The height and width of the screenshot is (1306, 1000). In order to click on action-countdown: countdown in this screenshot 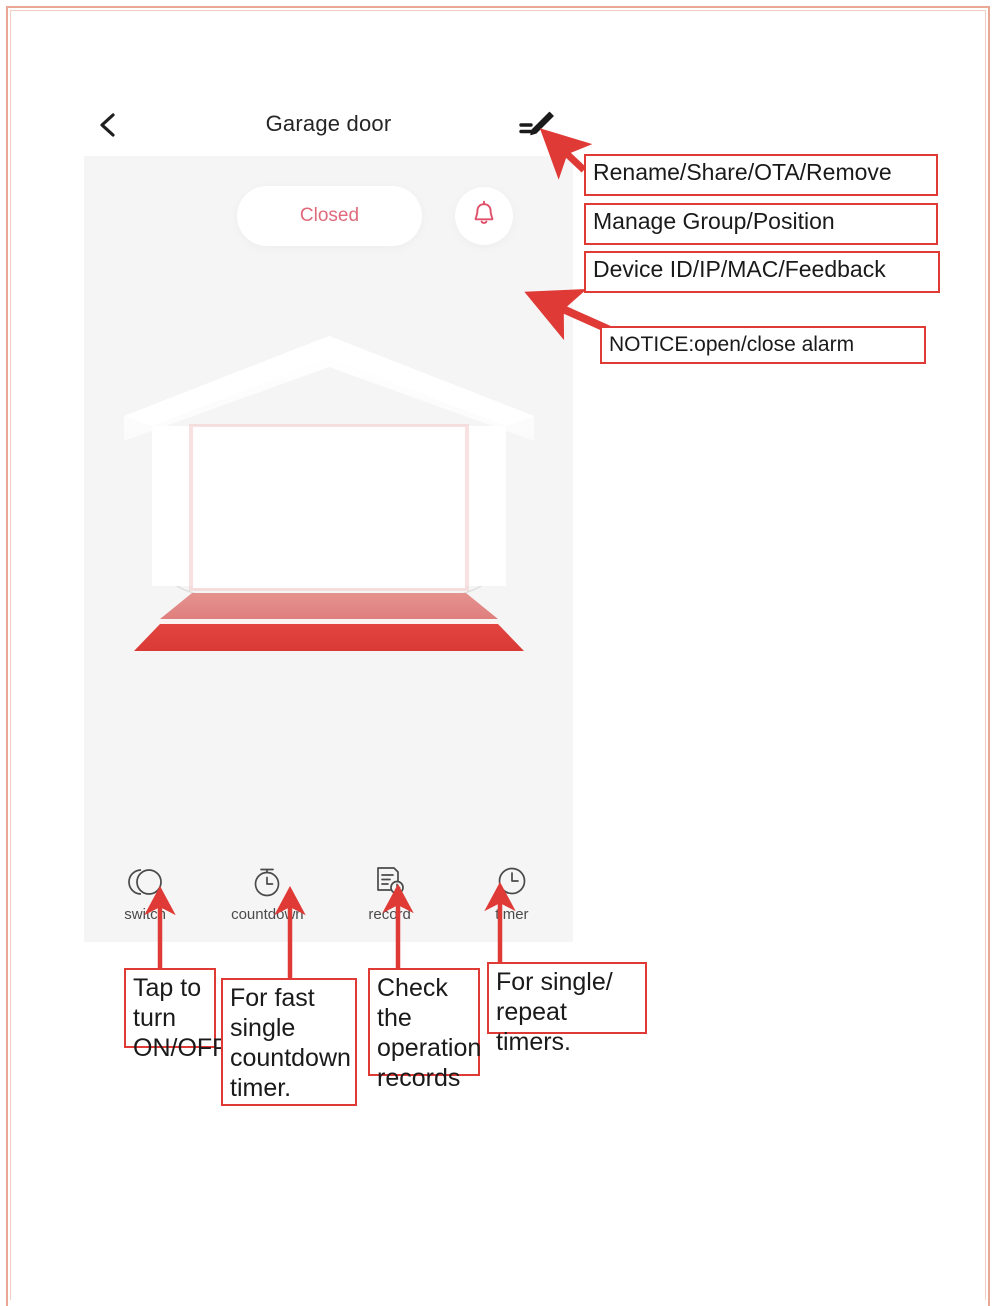, I will do `click(267, 899)`.